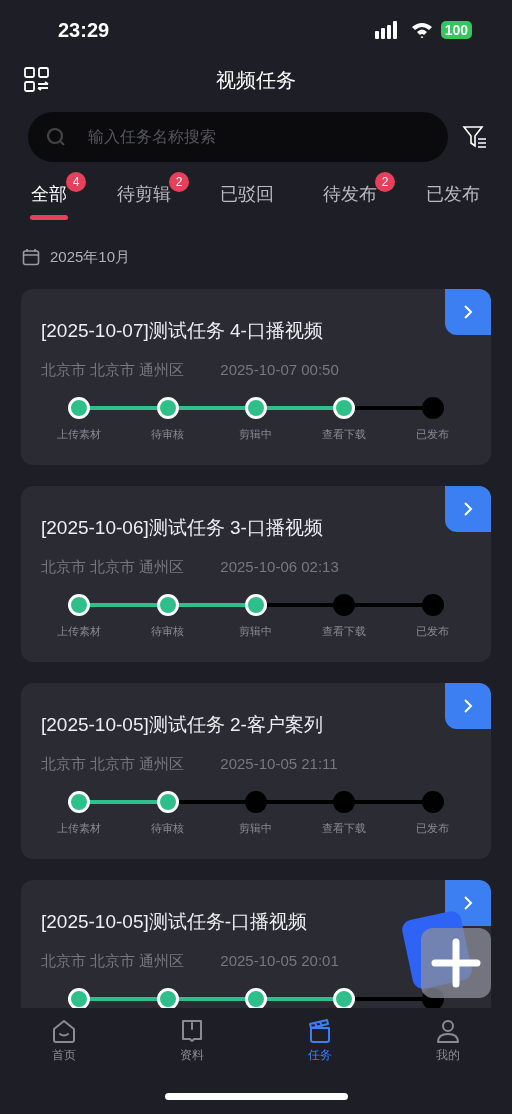  Describe the element at coordinates (256, 80) in the screenshot. I see `page-title: 视频任务` at that location.